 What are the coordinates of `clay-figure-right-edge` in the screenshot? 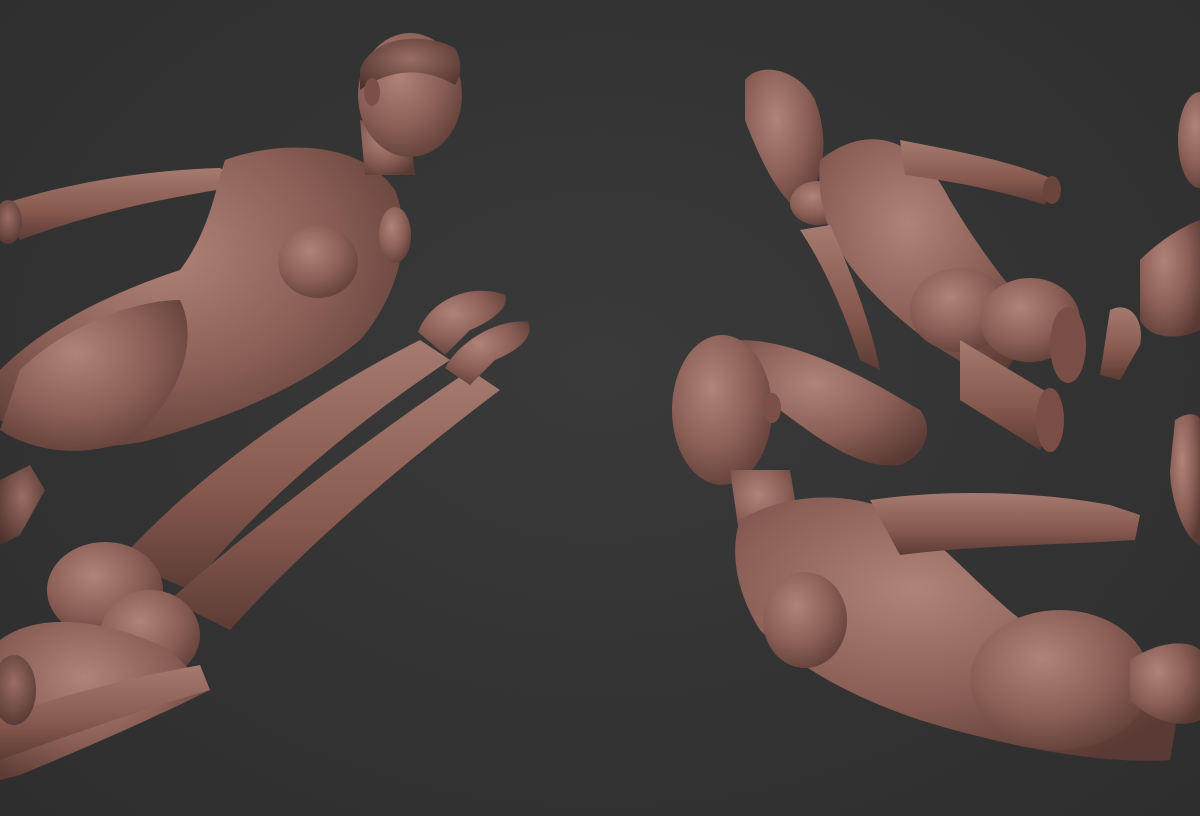 It's located at (1150, 318).